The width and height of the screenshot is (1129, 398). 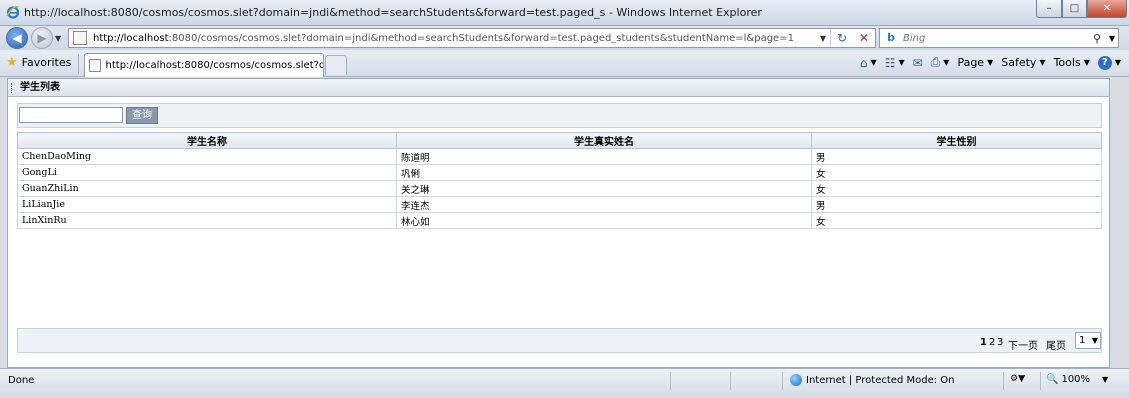 I want to click on print-dropdown-icon: ▼, so click(x=946, y=62).